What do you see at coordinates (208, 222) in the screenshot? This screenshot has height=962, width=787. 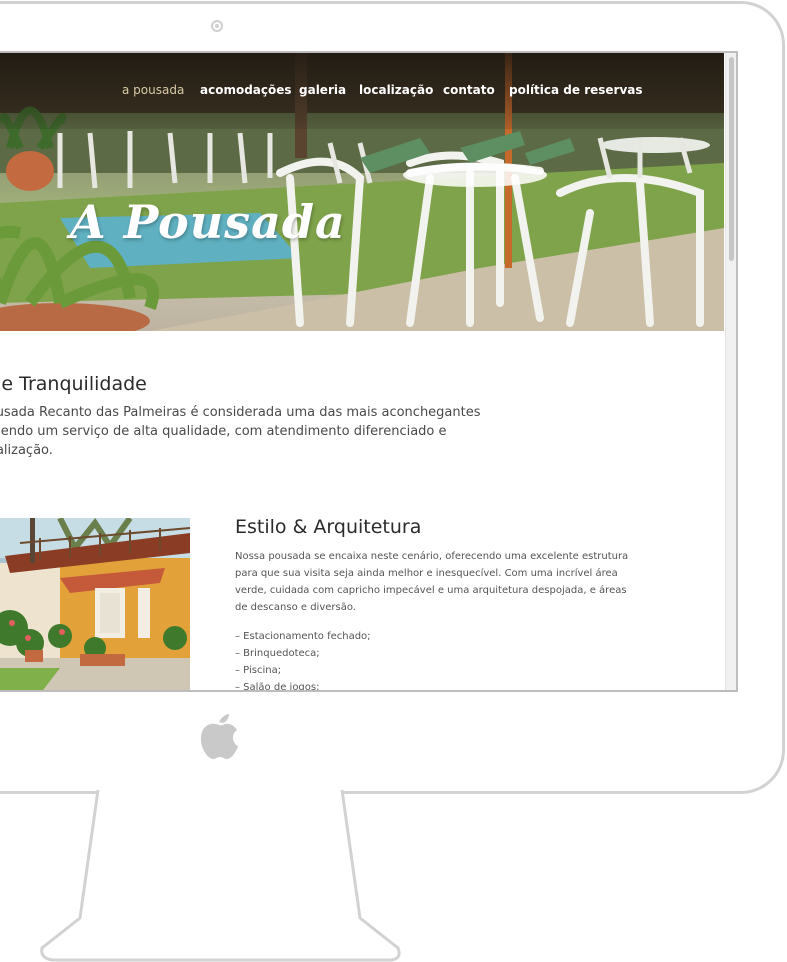 I see `hero-title: A Pousada` at bounding box center [208, 222].